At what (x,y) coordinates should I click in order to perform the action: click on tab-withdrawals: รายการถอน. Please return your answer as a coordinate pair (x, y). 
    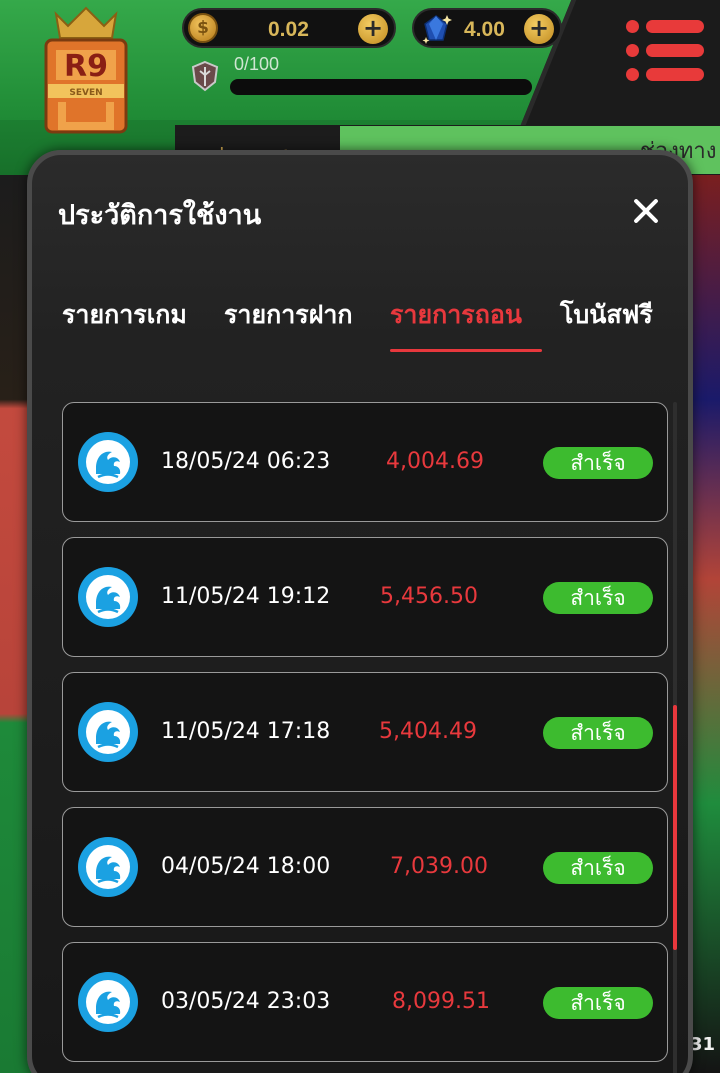
    Looking at the image, I should click on (456, 315).